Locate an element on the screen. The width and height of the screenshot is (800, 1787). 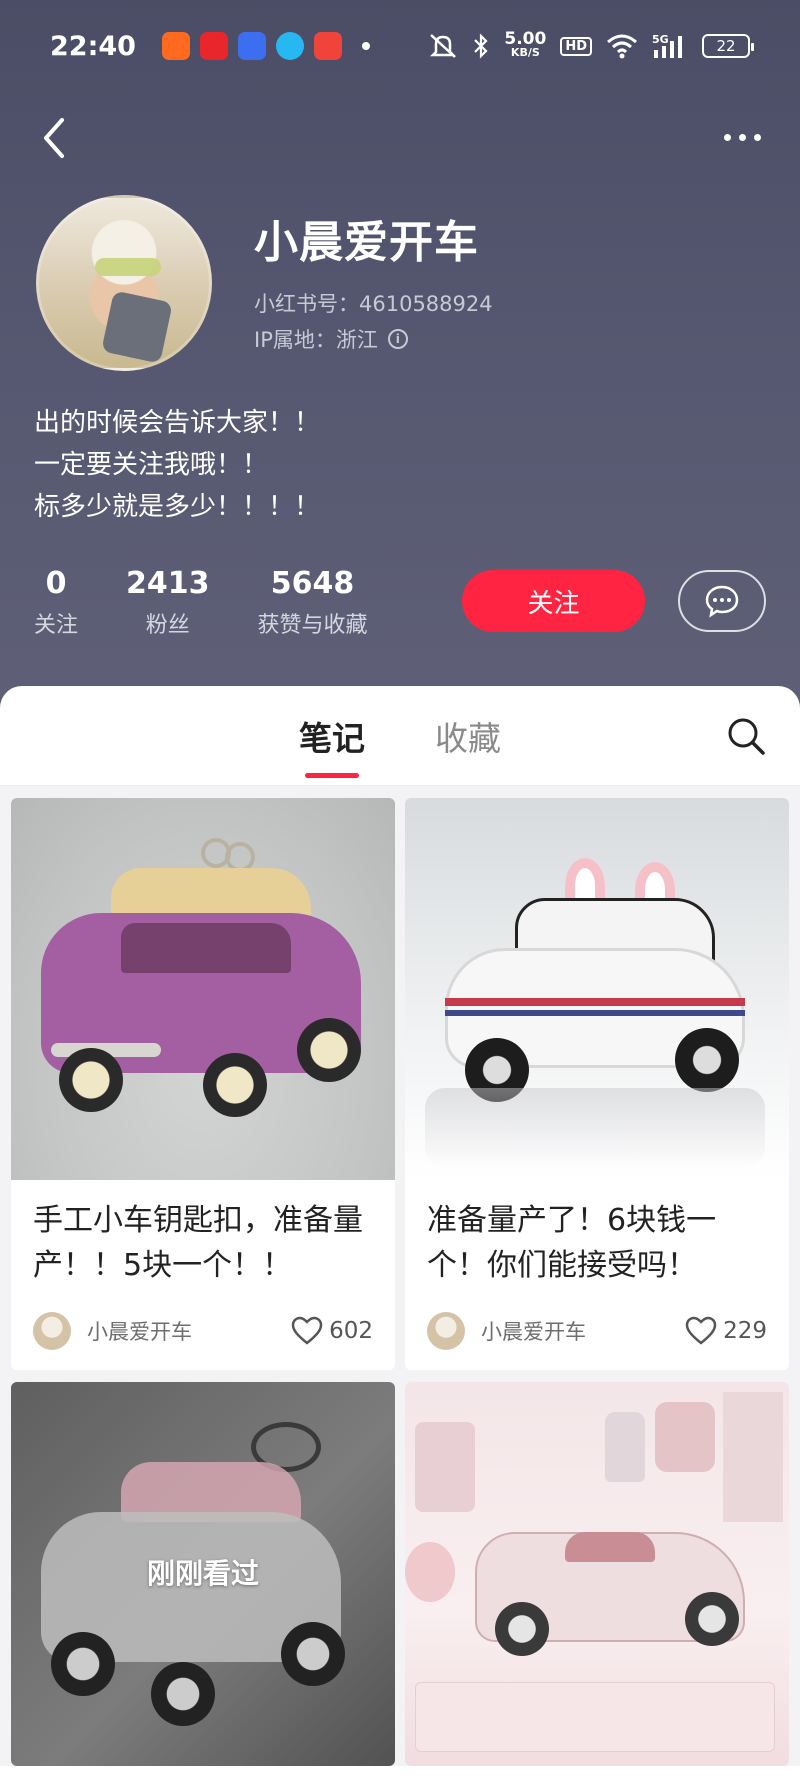
stat-label: 关注 is located at coordinates (56, 625).